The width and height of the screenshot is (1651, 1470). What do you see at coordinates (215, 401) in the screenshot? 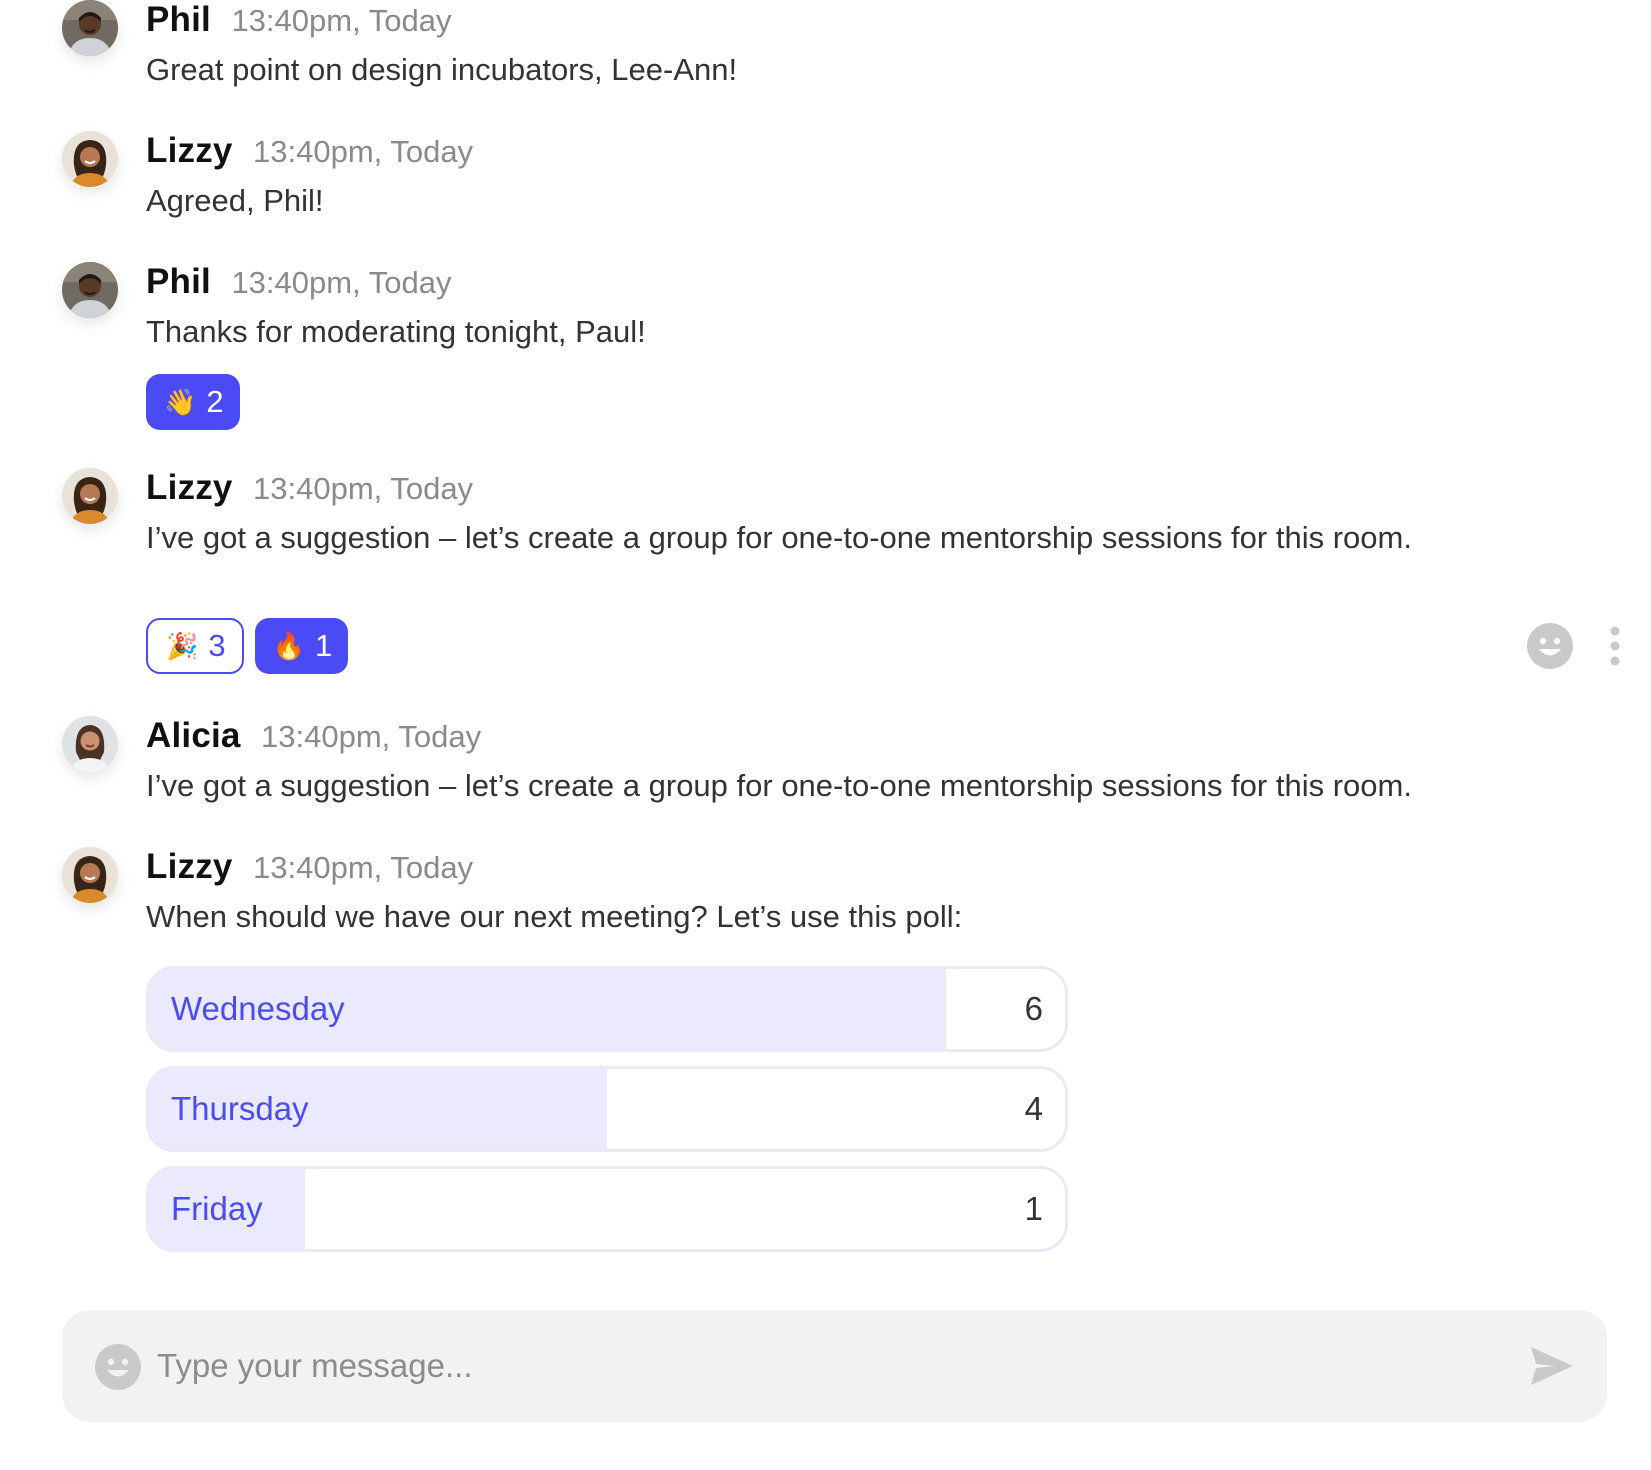
I see `reaction-count: 2` at bounding box center [215, 401].